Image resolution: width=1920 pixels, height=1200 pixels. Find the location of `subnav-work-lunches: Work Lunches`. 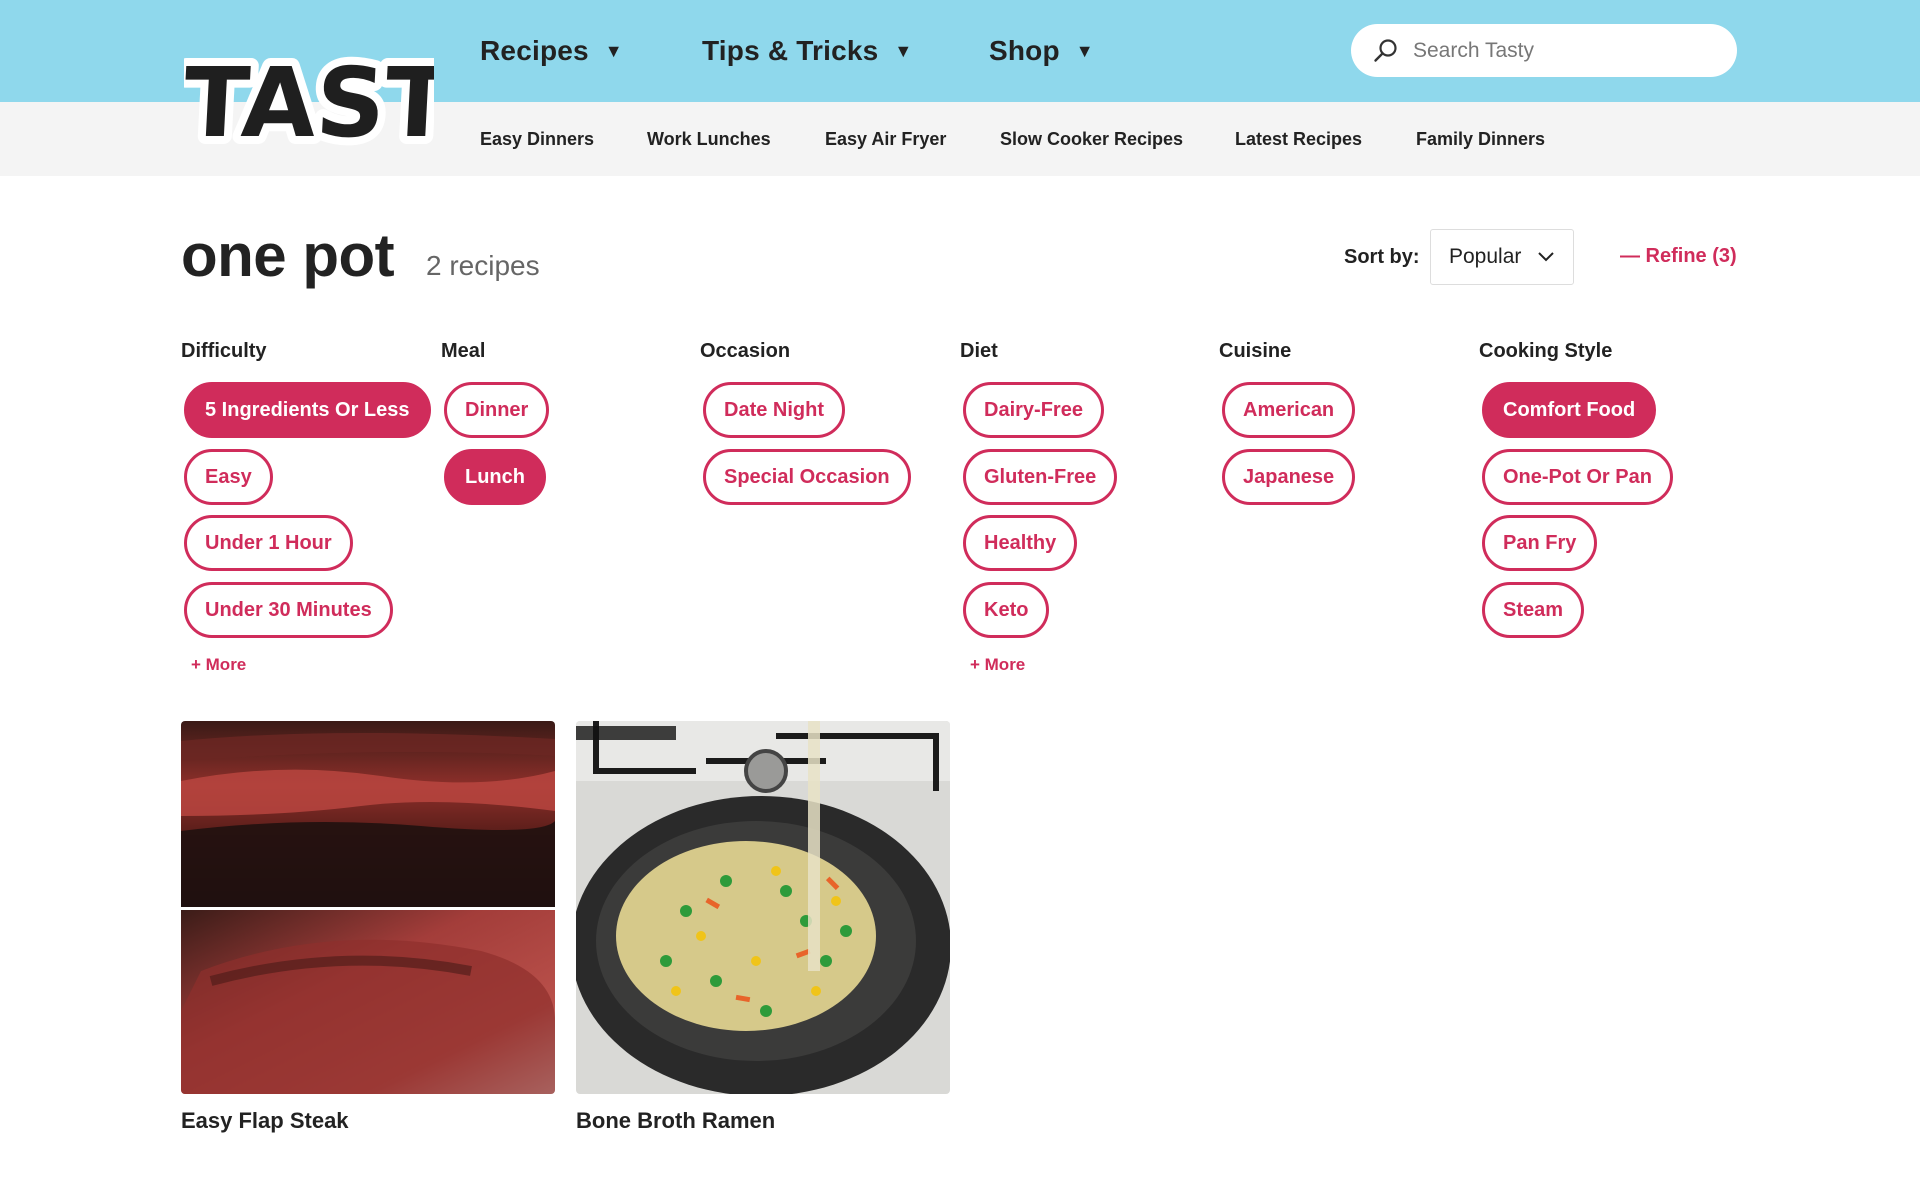

subnav-work-lunches: Work Lunches is located at coordinates (709, 139).